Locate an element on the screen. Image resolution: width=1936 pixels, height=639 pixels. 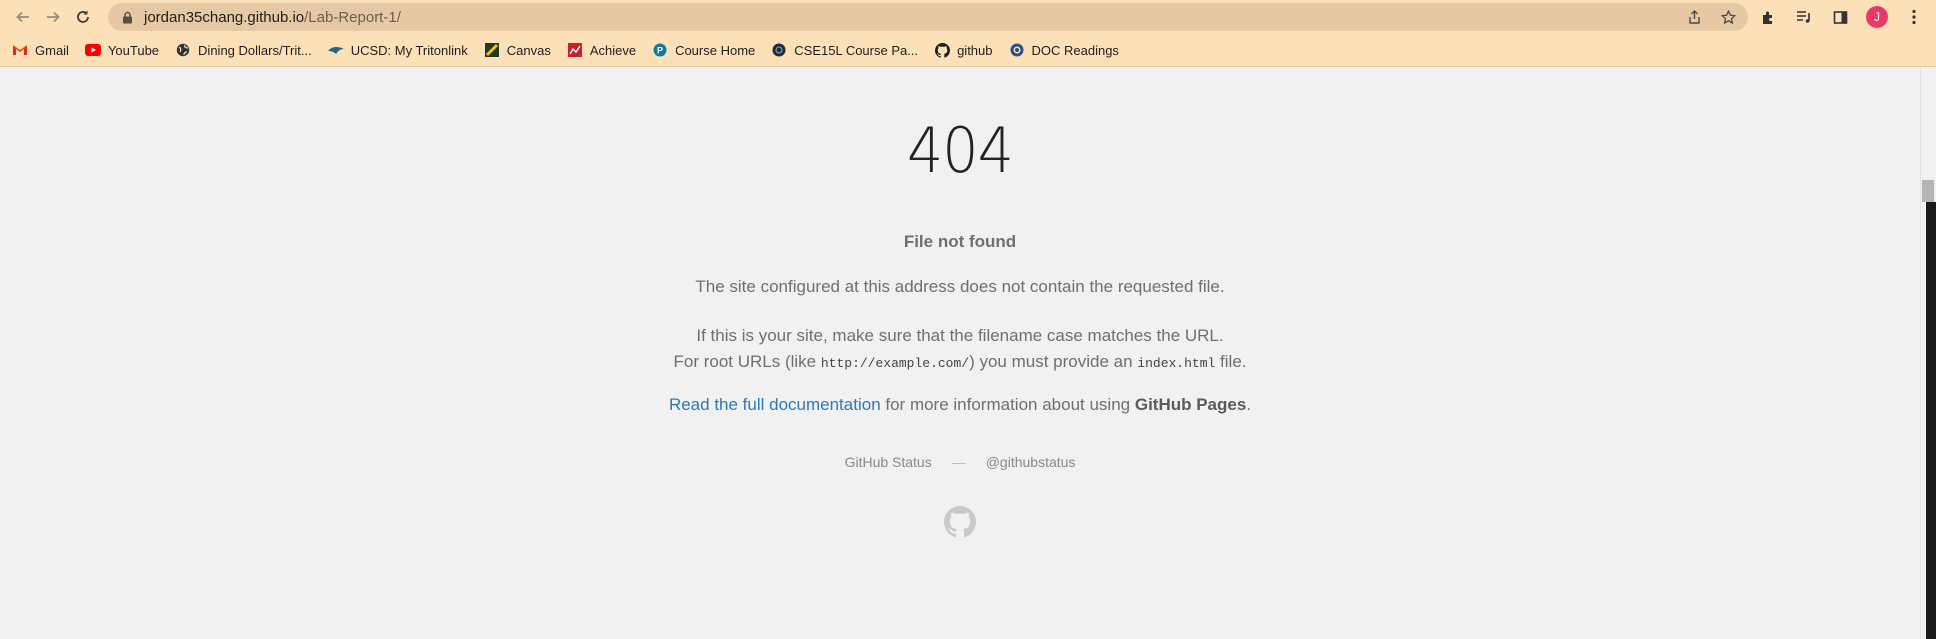
index-html-code: index.html is located at coordinates (1176, 363).